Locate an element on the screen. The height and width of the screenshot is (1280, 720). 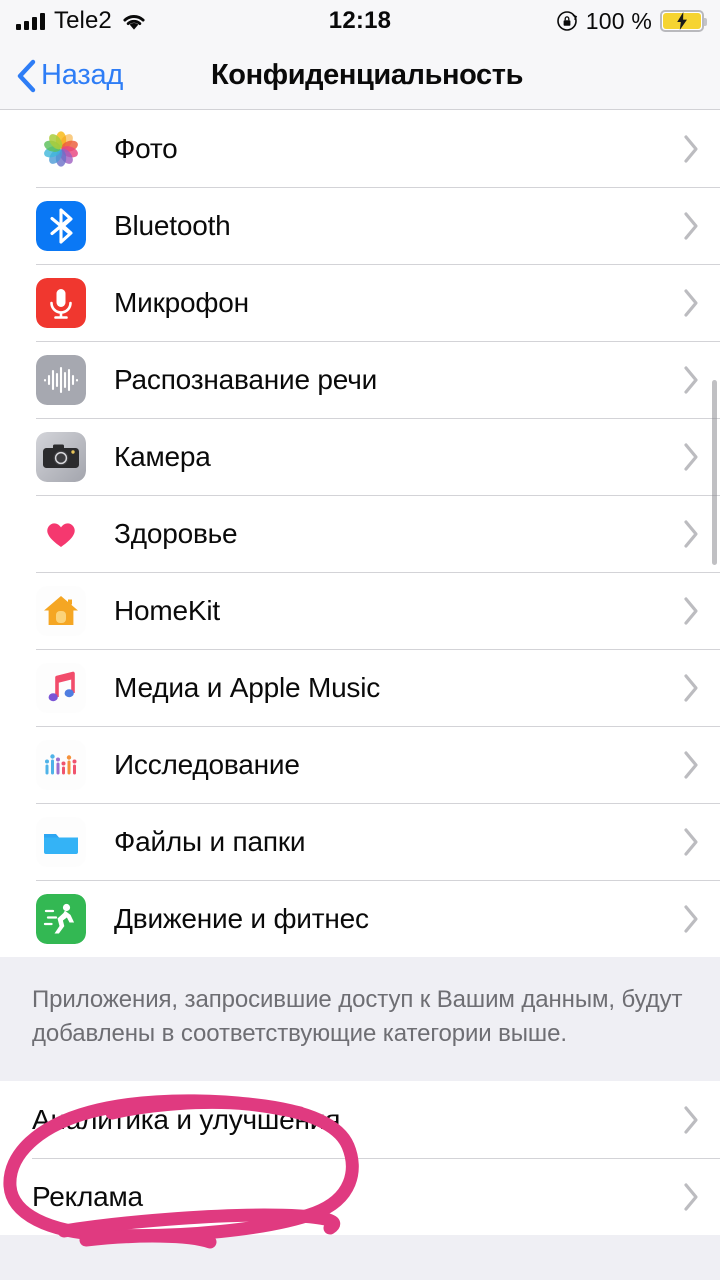
battery-charging-icon is located at coordinates (683, 21).